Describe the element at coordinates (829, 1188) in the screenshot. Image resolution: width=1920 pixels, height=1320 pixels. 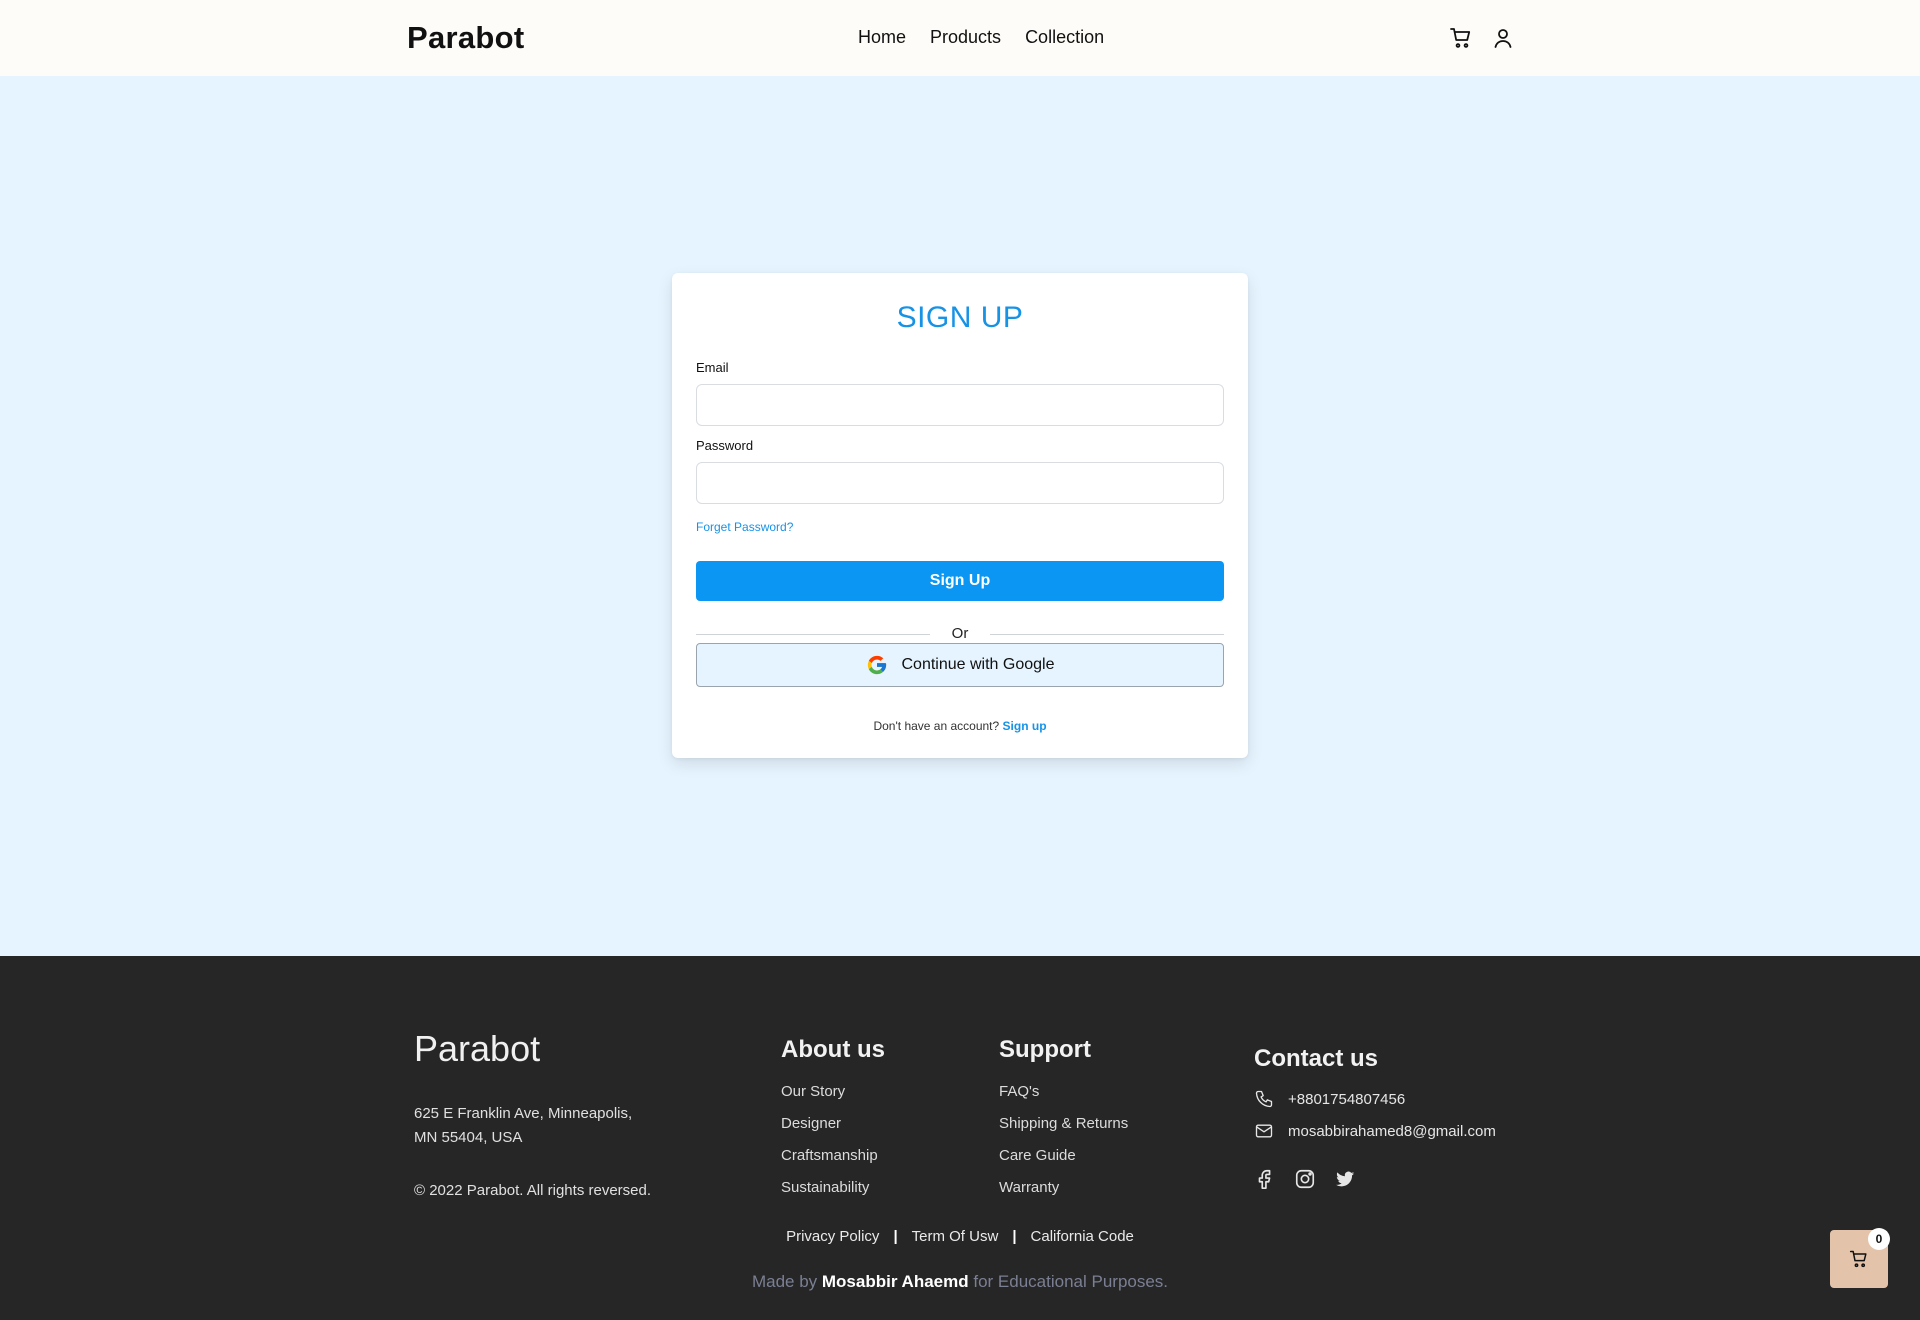
I see `footer-link-sustainability: Sustainability` at that location.